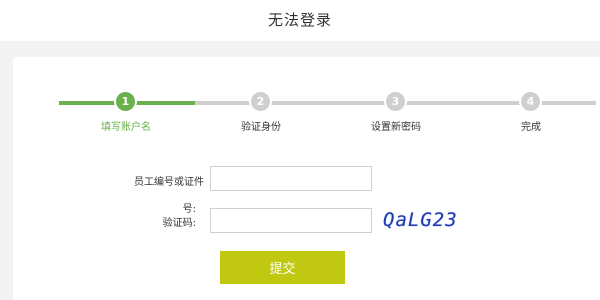 The width and height of the screenshot is (600, 300). I want to click on page-title: 无法登录, so click(299, 20).